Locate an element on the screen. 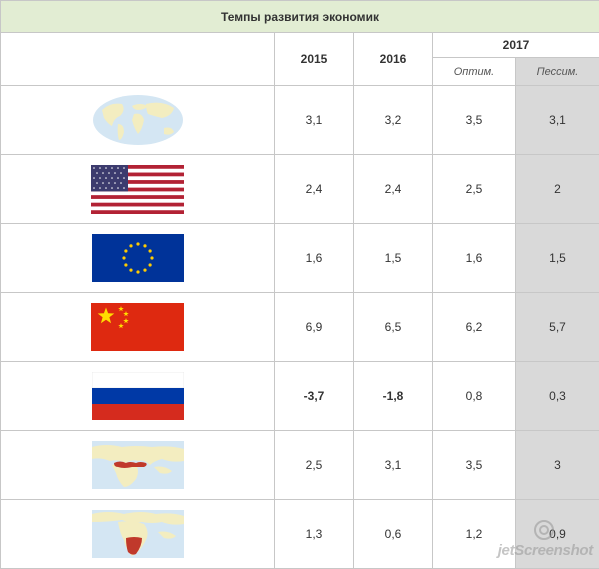 This screenshot has height=569, width=599. value-2016: 3,2 is located at coordinates (393, 120).